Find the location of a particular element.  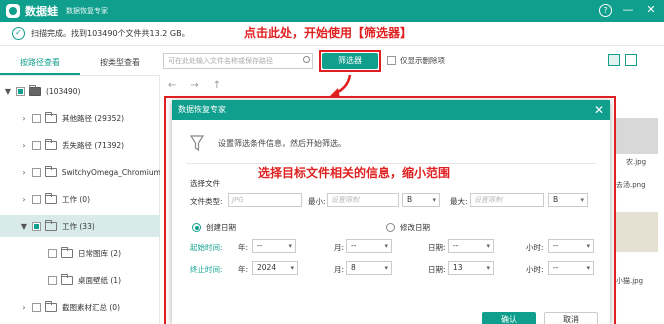

tree-row: ▼ (103490) is located at coordinates (80, 91).